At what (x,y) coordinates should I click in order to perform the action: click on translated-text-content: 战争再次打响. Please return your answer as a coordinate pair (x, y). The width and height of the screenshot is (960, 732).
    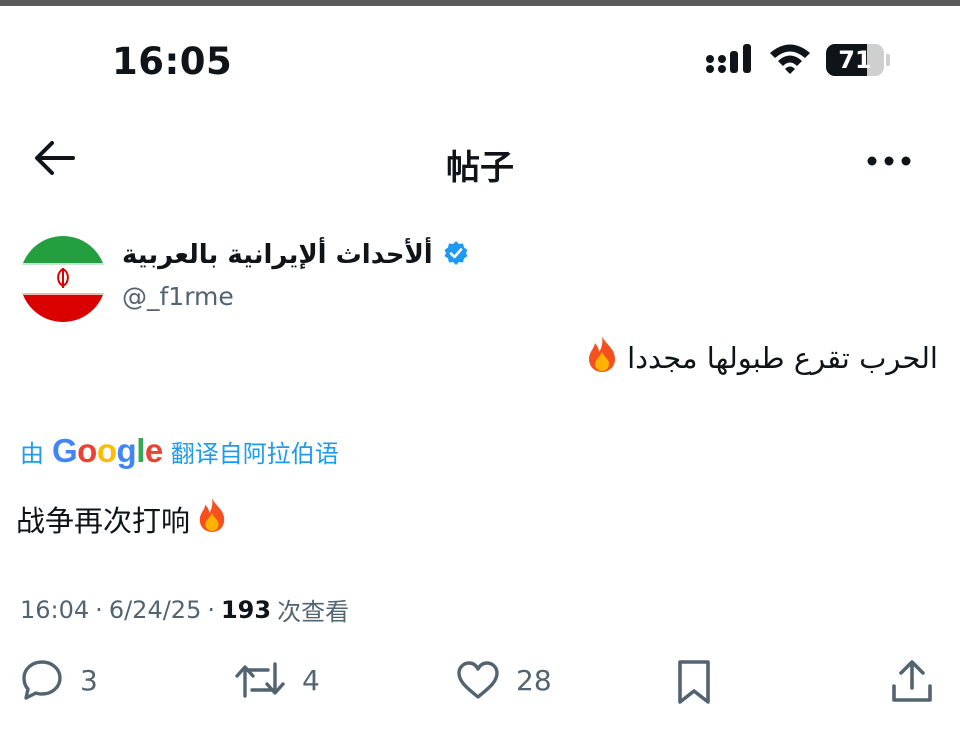
    Looking at the image, I should click on (103, 520).